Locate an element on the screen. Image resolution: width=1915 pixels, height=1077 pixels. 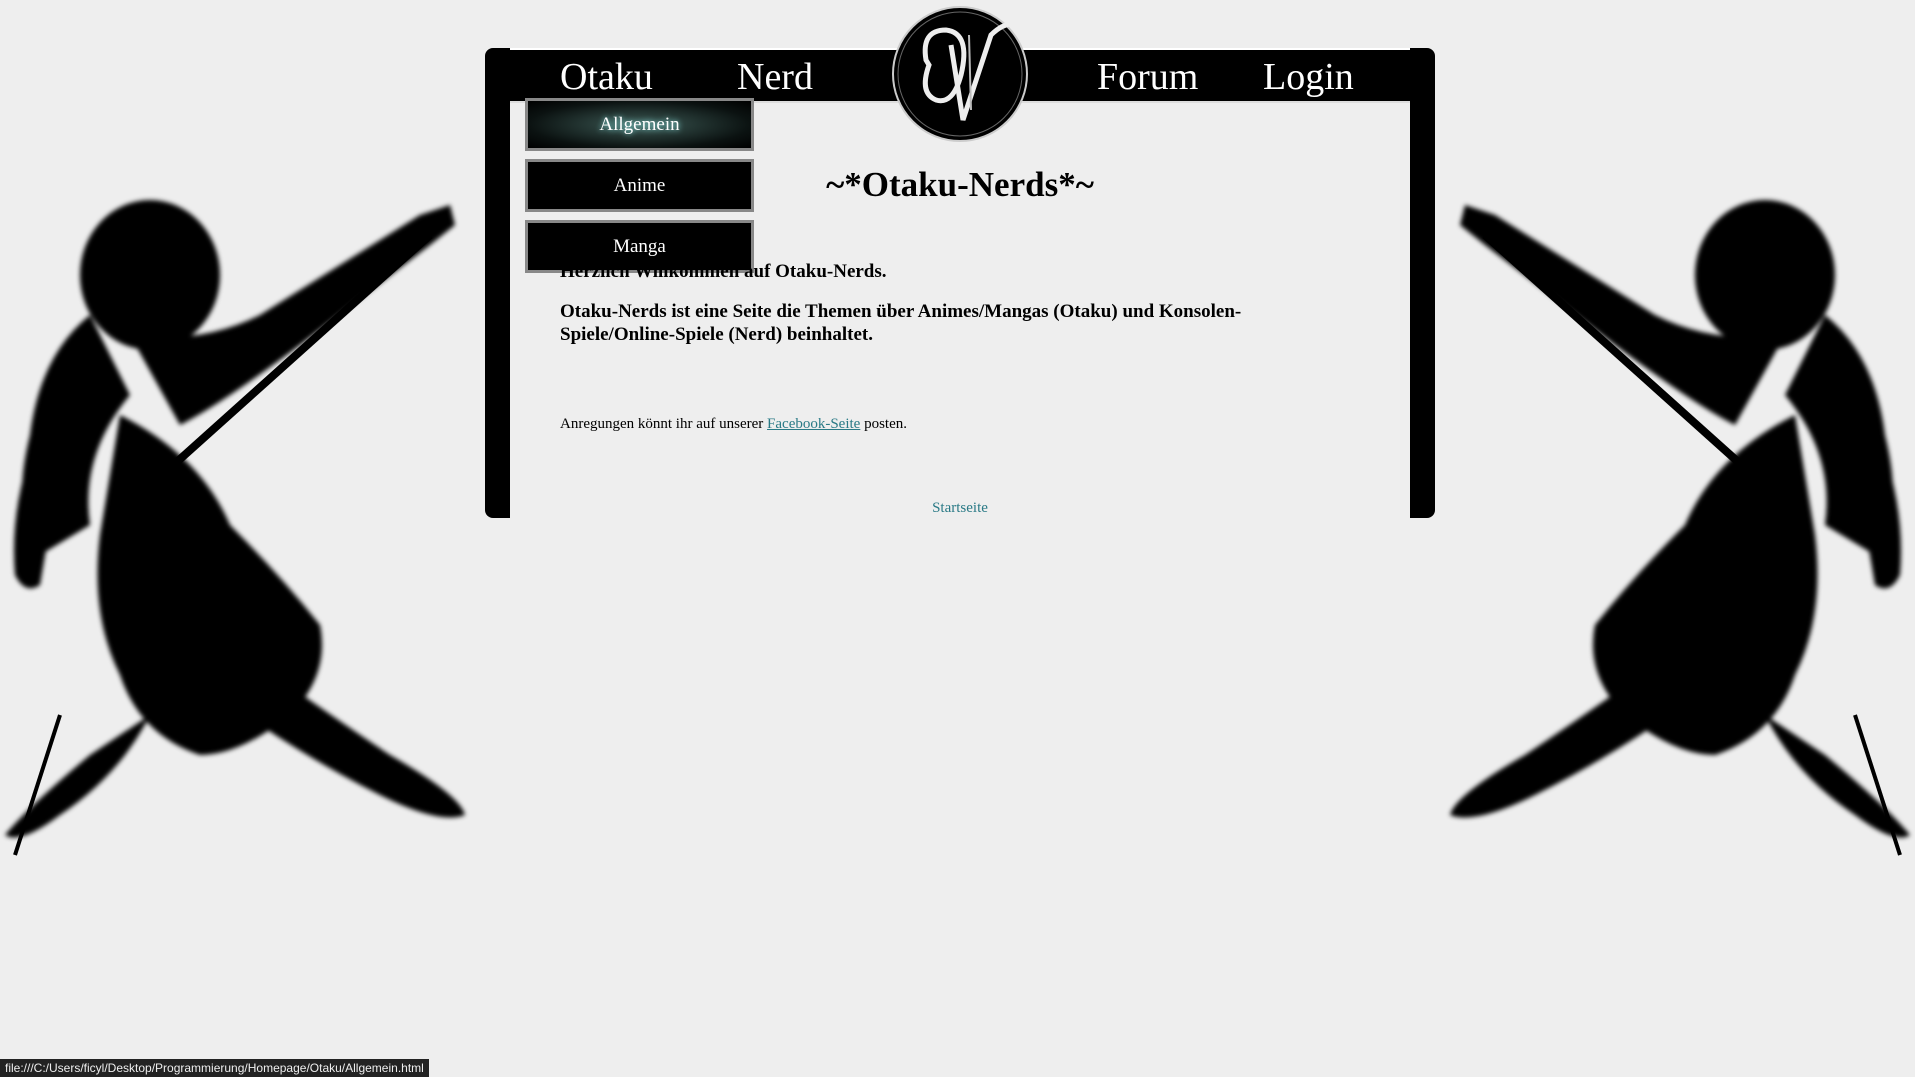
dropdown-item-allgemein: Allgemein is located at coordinates (639, 124).